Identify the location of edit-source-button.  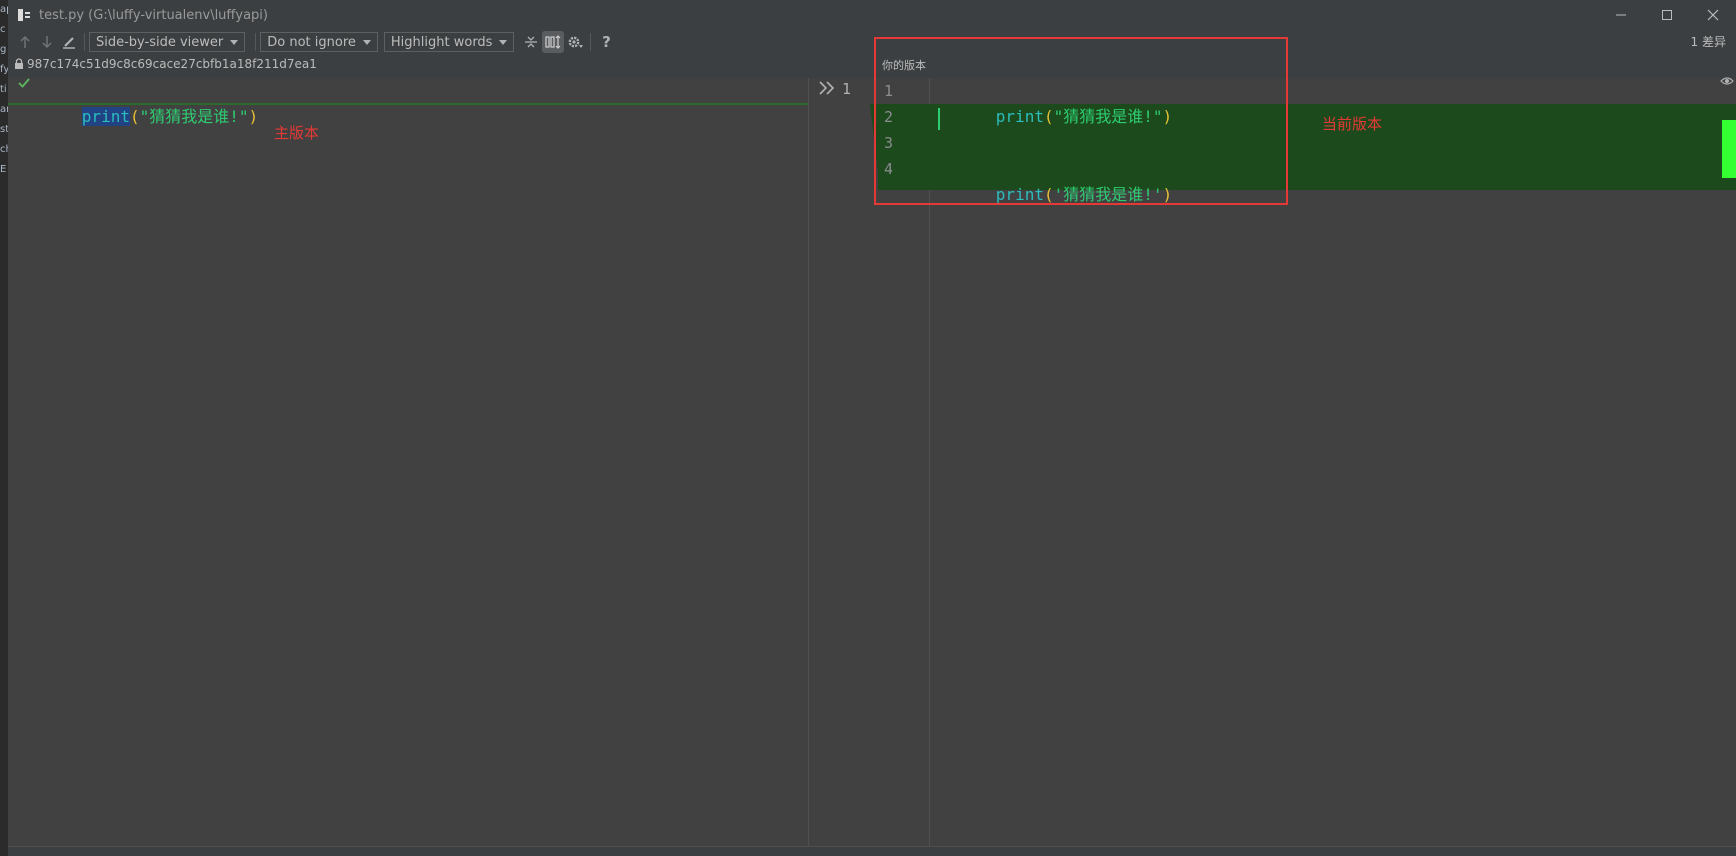
(69, 42).